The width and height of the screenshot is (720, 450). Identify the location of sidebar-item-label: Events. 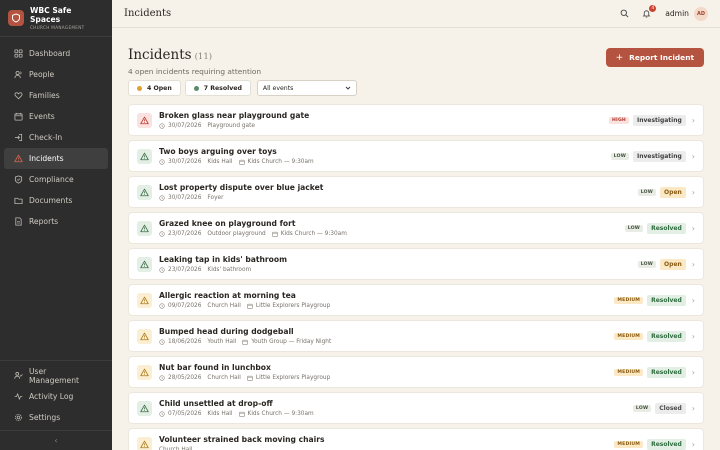
(42, 116).